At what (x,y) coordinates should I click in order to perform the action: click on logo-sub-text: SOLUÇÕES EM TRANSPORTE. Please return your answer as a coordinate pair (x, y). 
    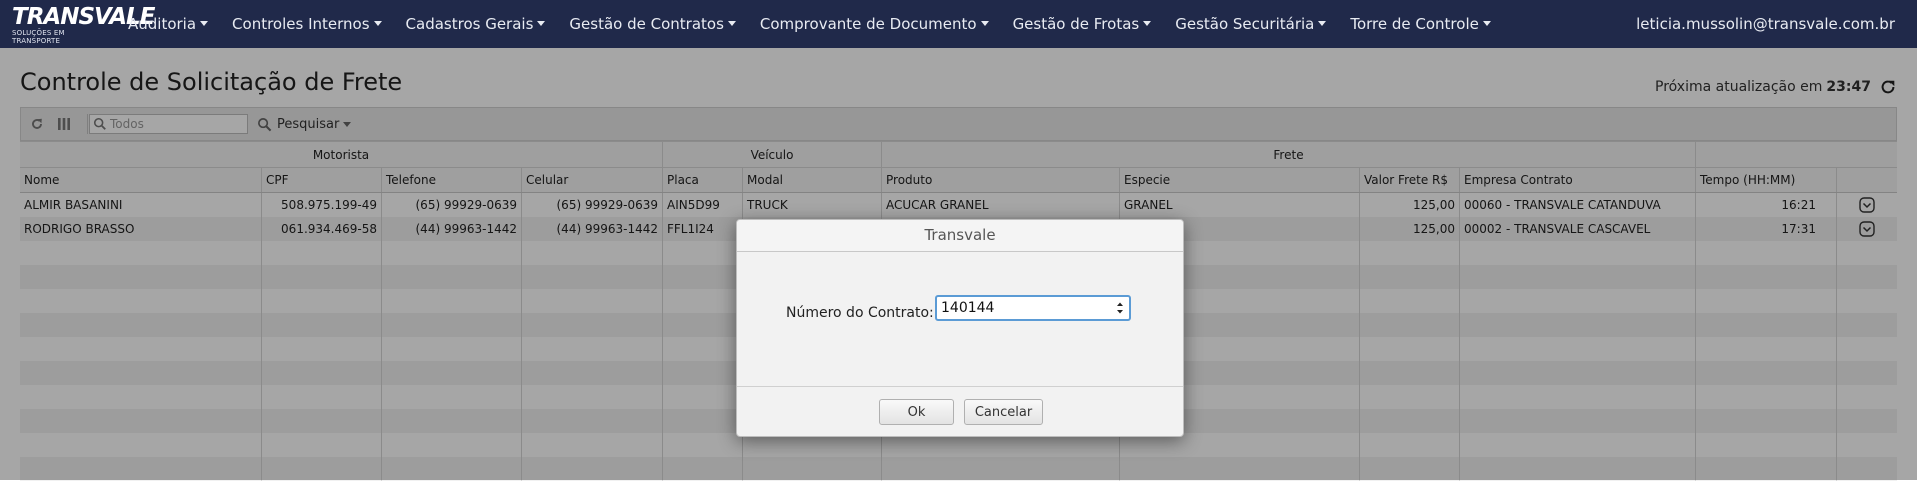
    Looking at the image, I should click on (38, 37).